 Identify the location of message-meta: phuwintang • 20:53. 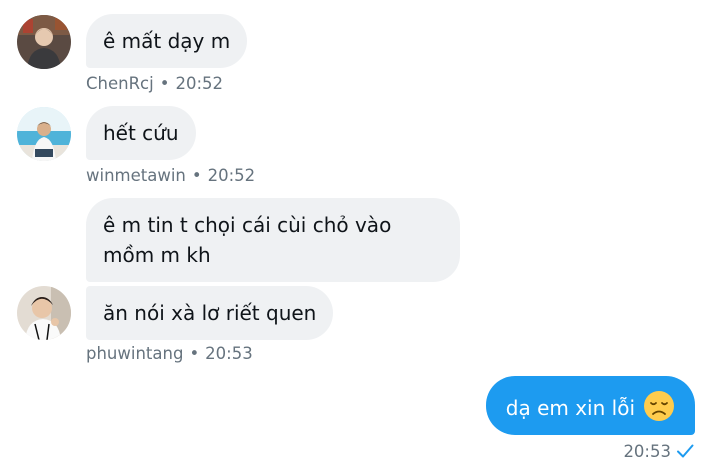
(169, 354).